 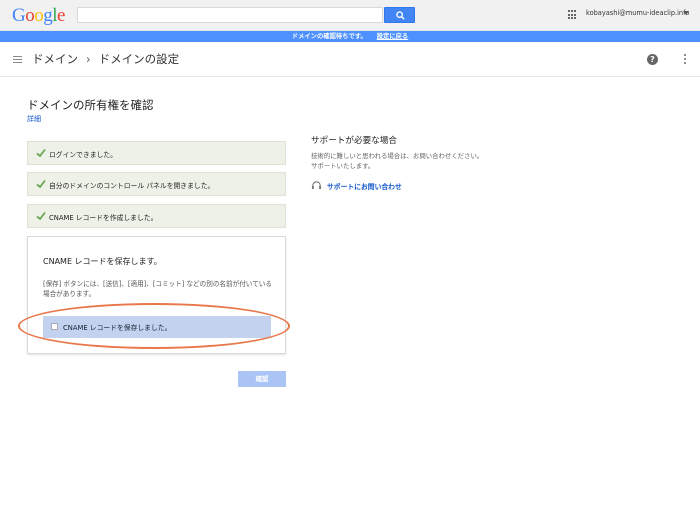 I want to click on headset-icon, so click(x=316, y=185).